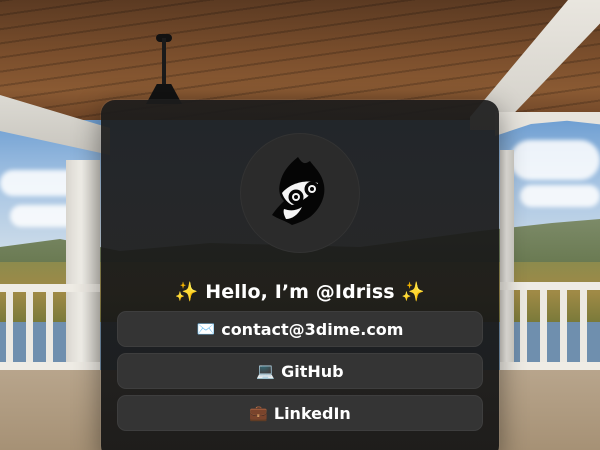  I want to click on avatar, so click(300, 193).